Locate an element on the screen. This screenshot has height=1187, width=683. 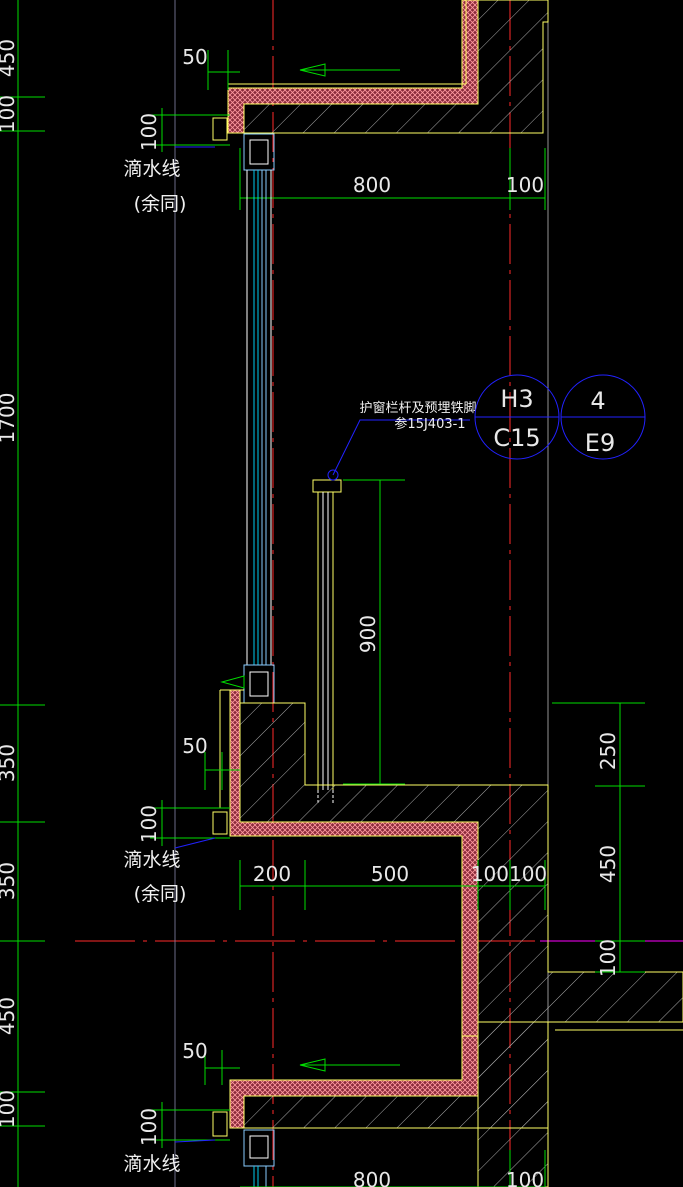
top-width-100: 100 is located at coordinates (525, 185).